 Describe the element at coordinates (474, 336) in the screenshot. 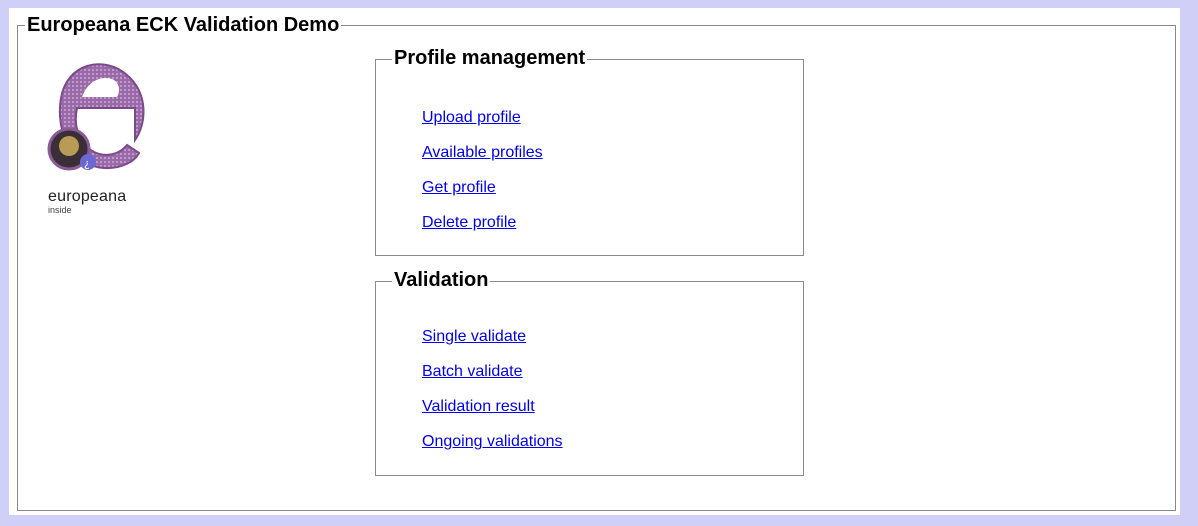

I see `single-validate-link: Single validate` at that location.